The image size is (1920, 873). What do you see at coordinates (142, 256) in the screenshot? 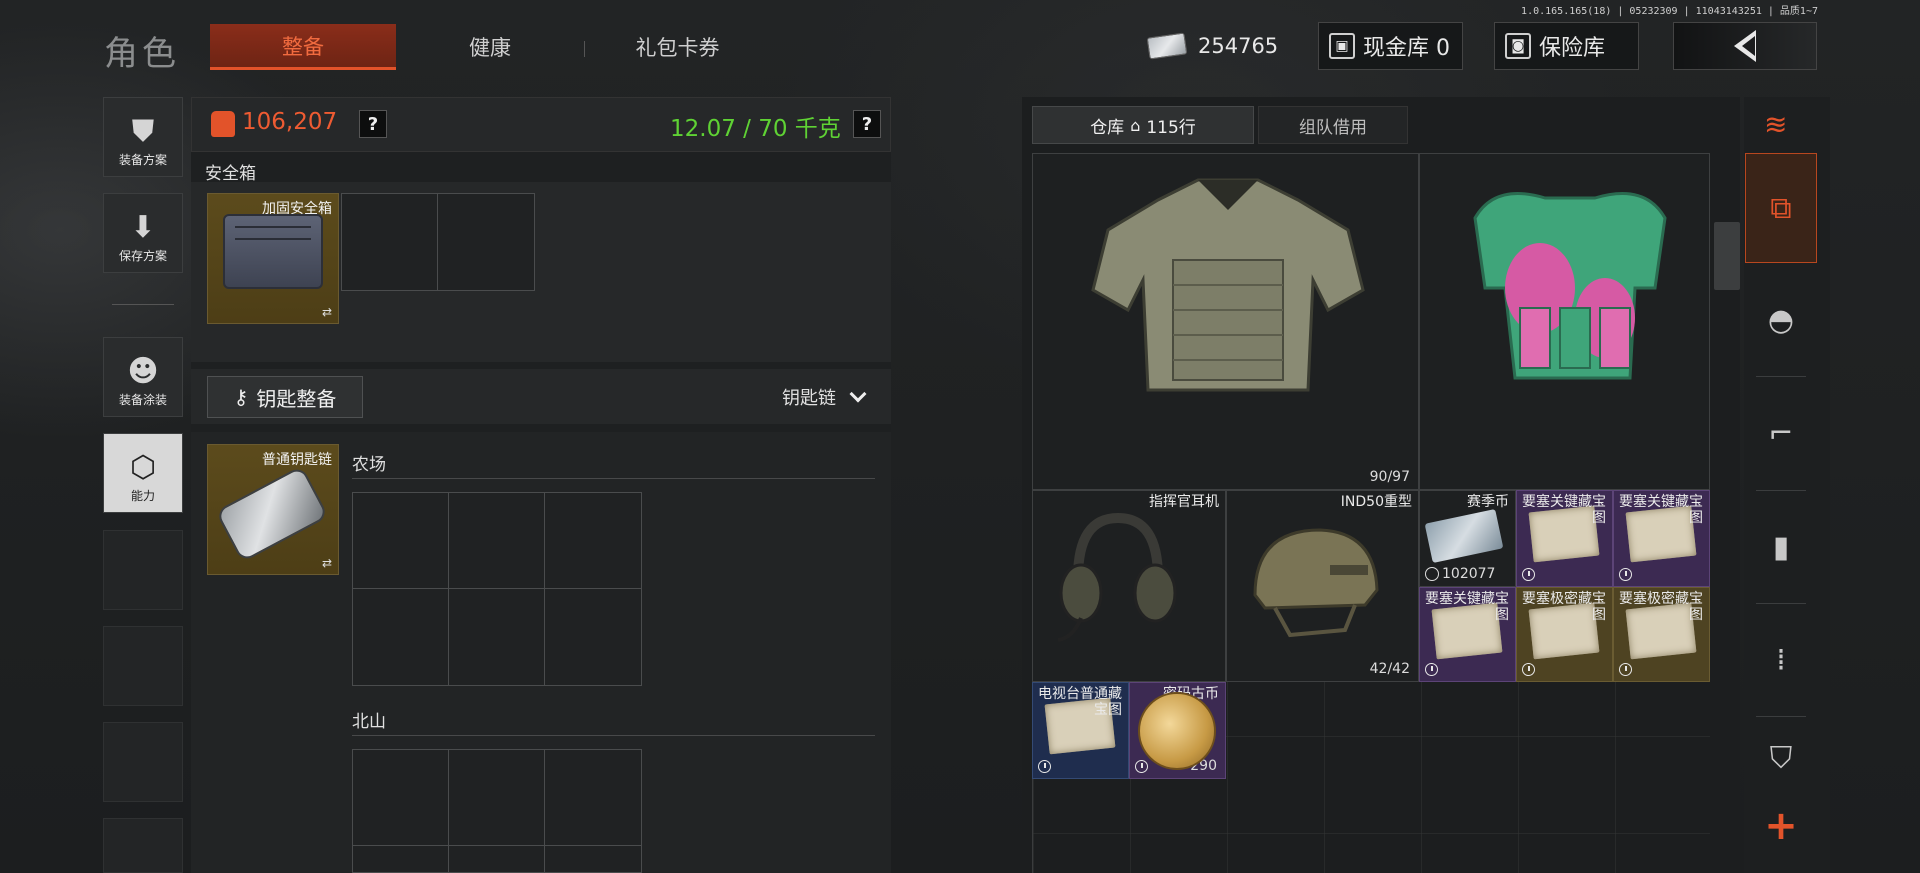
I see `side-item-label: 保存方案` at bounding box center [142, 256].